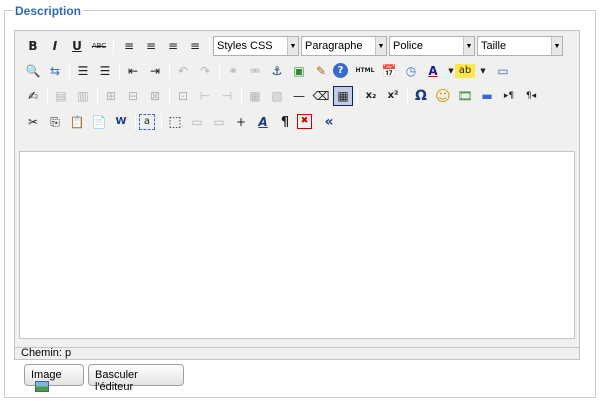  What do you see at coordinates (277, 96) in the screenshot?
I see `merge-cells-button: ▧` at bounding box center [277, 96].